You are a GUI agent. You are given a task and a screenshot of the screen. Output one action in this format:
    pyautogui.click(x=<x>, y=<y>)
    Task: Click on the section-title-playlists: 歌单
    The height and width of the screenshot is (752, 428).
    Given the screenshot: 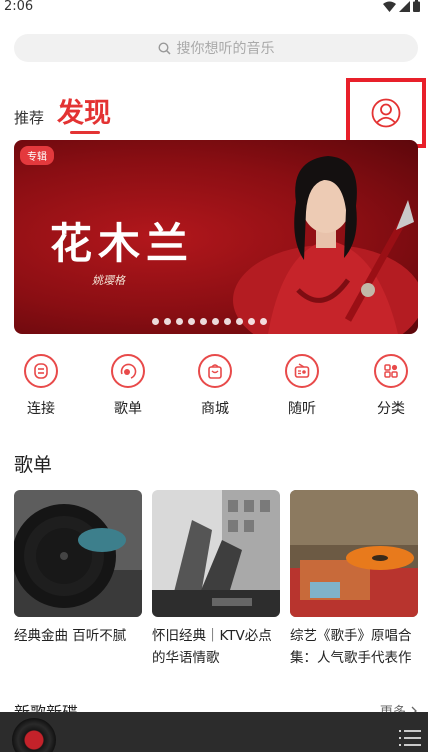 What is the action you would take?
    pyautogui.click(x=33, y=465)
    